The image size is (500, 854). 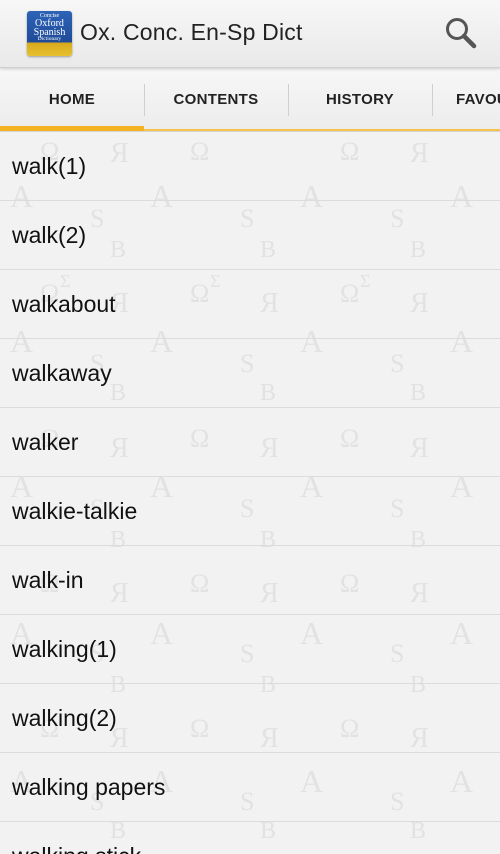 I want to click on list-item: walker, so click(x=250, y=442).